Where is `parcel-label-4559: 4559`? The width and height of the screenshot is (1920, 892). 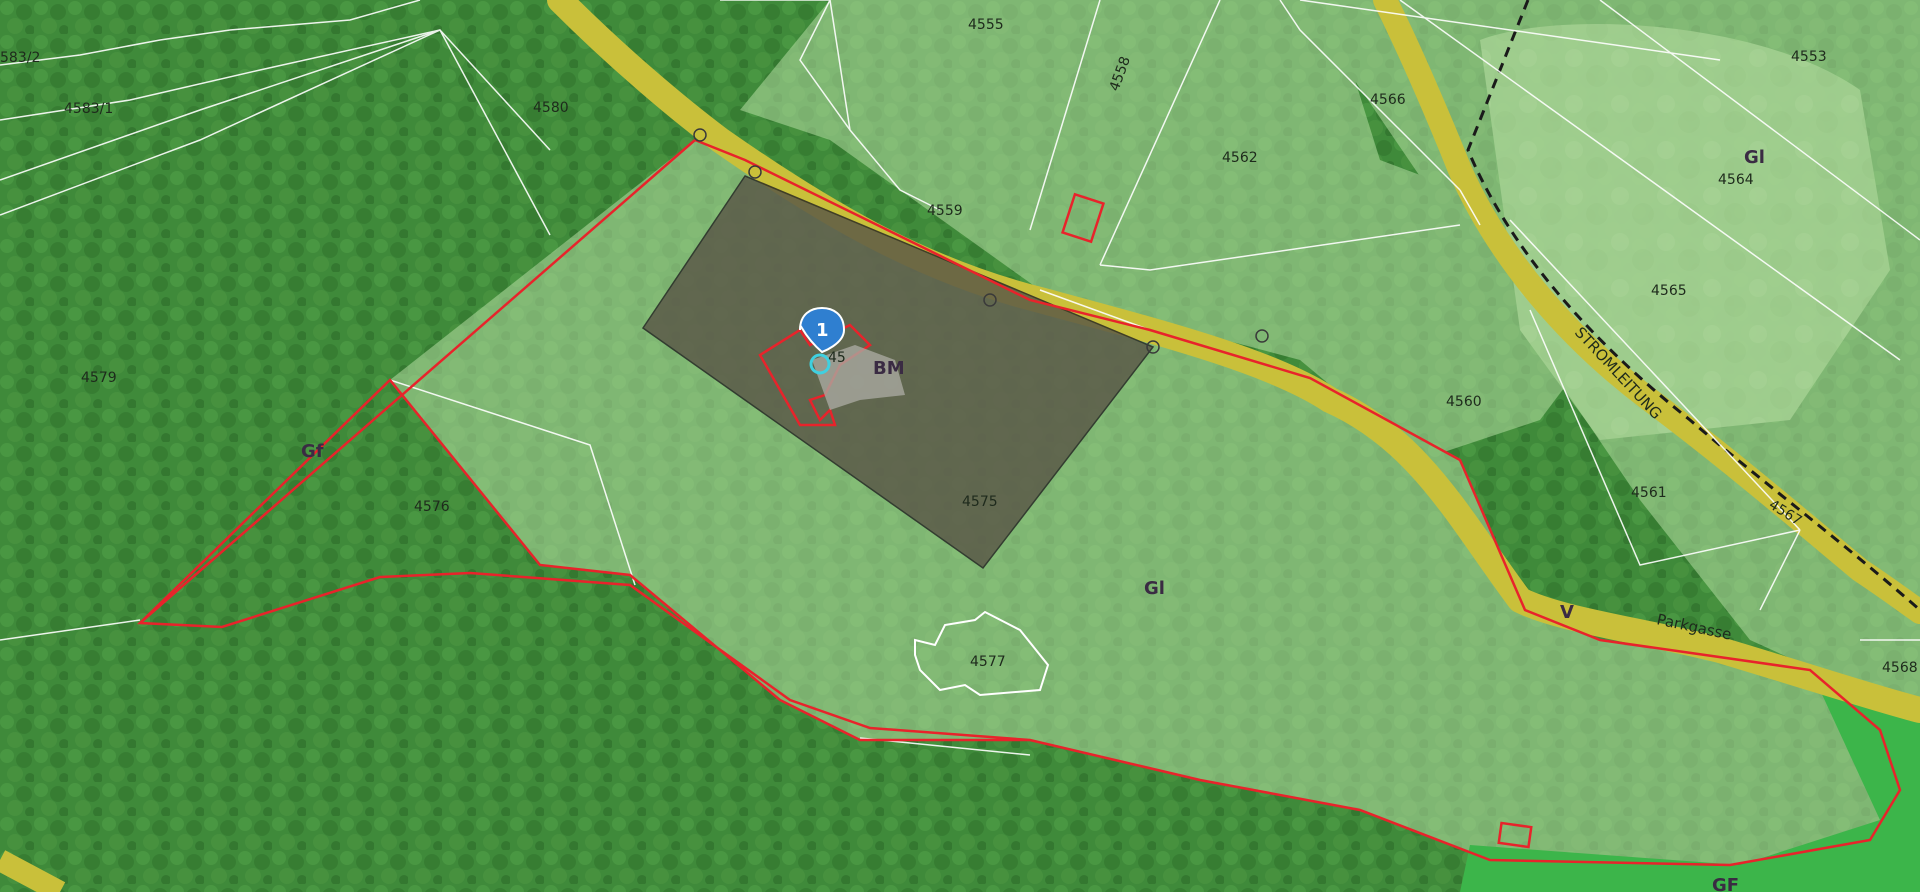 parcel-label-4559: 4559 is located at coordinates (945, 211).